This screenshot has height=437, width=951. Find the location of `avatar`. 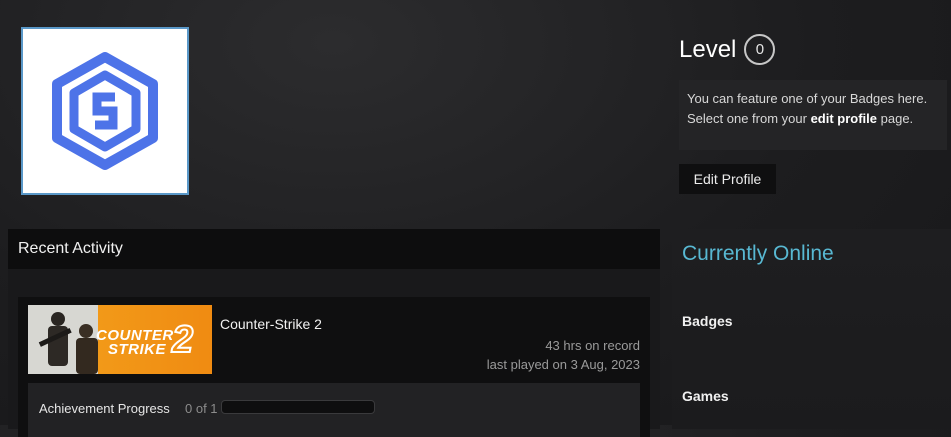

avatar is located at coordinates (105, 111).